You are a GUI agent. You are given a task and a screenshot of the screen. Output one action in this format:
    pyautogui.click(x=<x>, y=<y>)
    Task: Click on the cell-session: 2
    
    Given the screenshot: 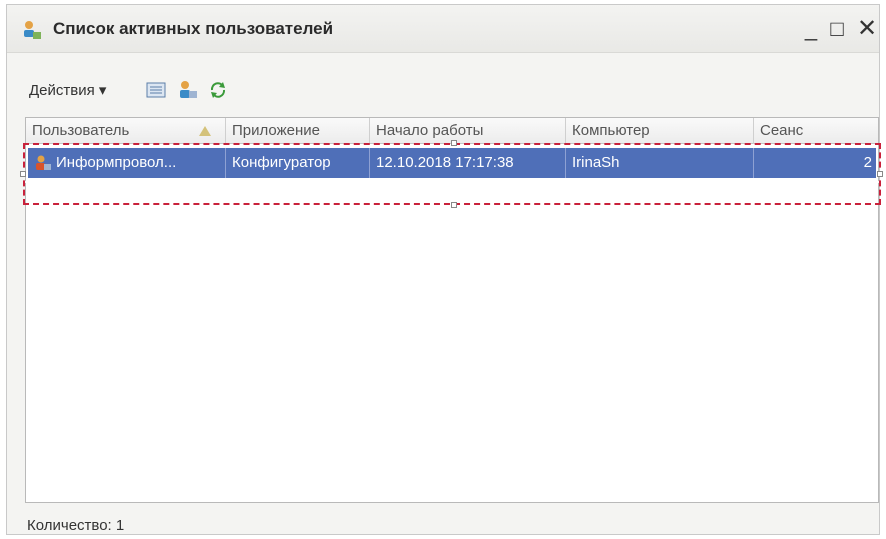 What is the action you would take?
    pyautogui.click(x=867, y=162)
    